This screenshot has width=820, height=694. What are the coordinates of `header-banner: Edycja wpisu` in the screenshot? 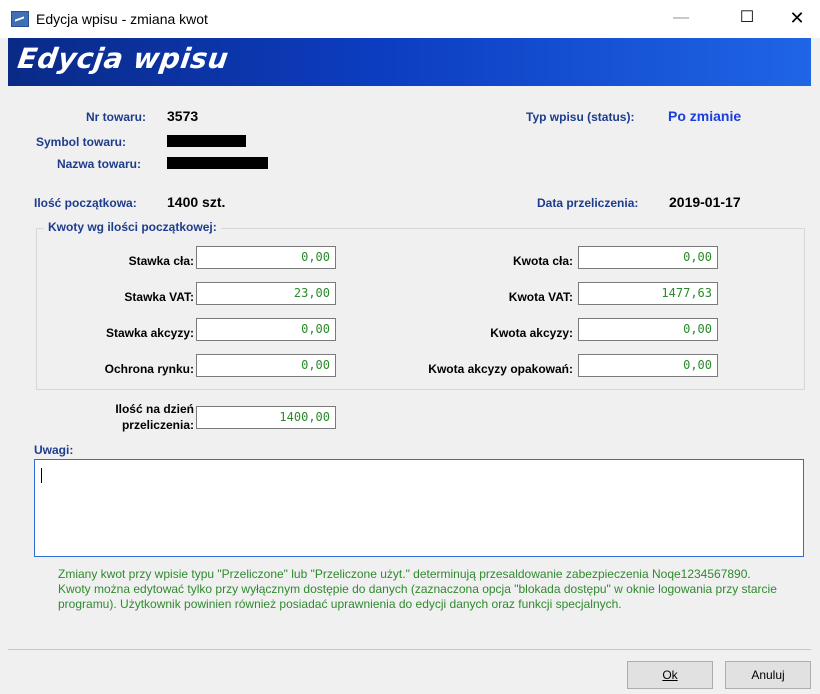 It's located at (409, 62).